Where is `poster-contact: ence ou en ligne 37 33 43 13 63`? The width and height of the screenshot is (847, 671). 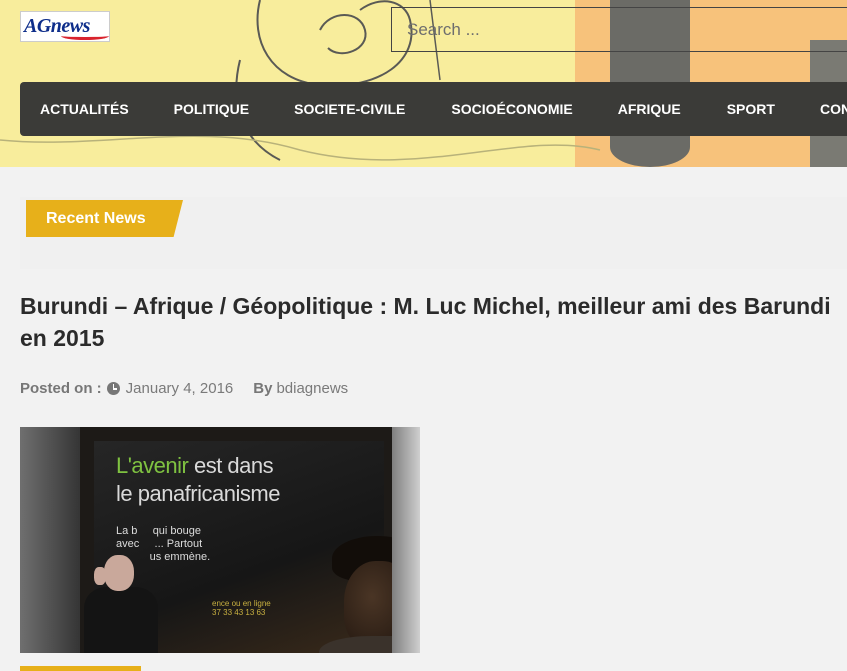
poster-contact: ence ou en ligne 37 33 43 13 63 is located at coordinates (241, 608).